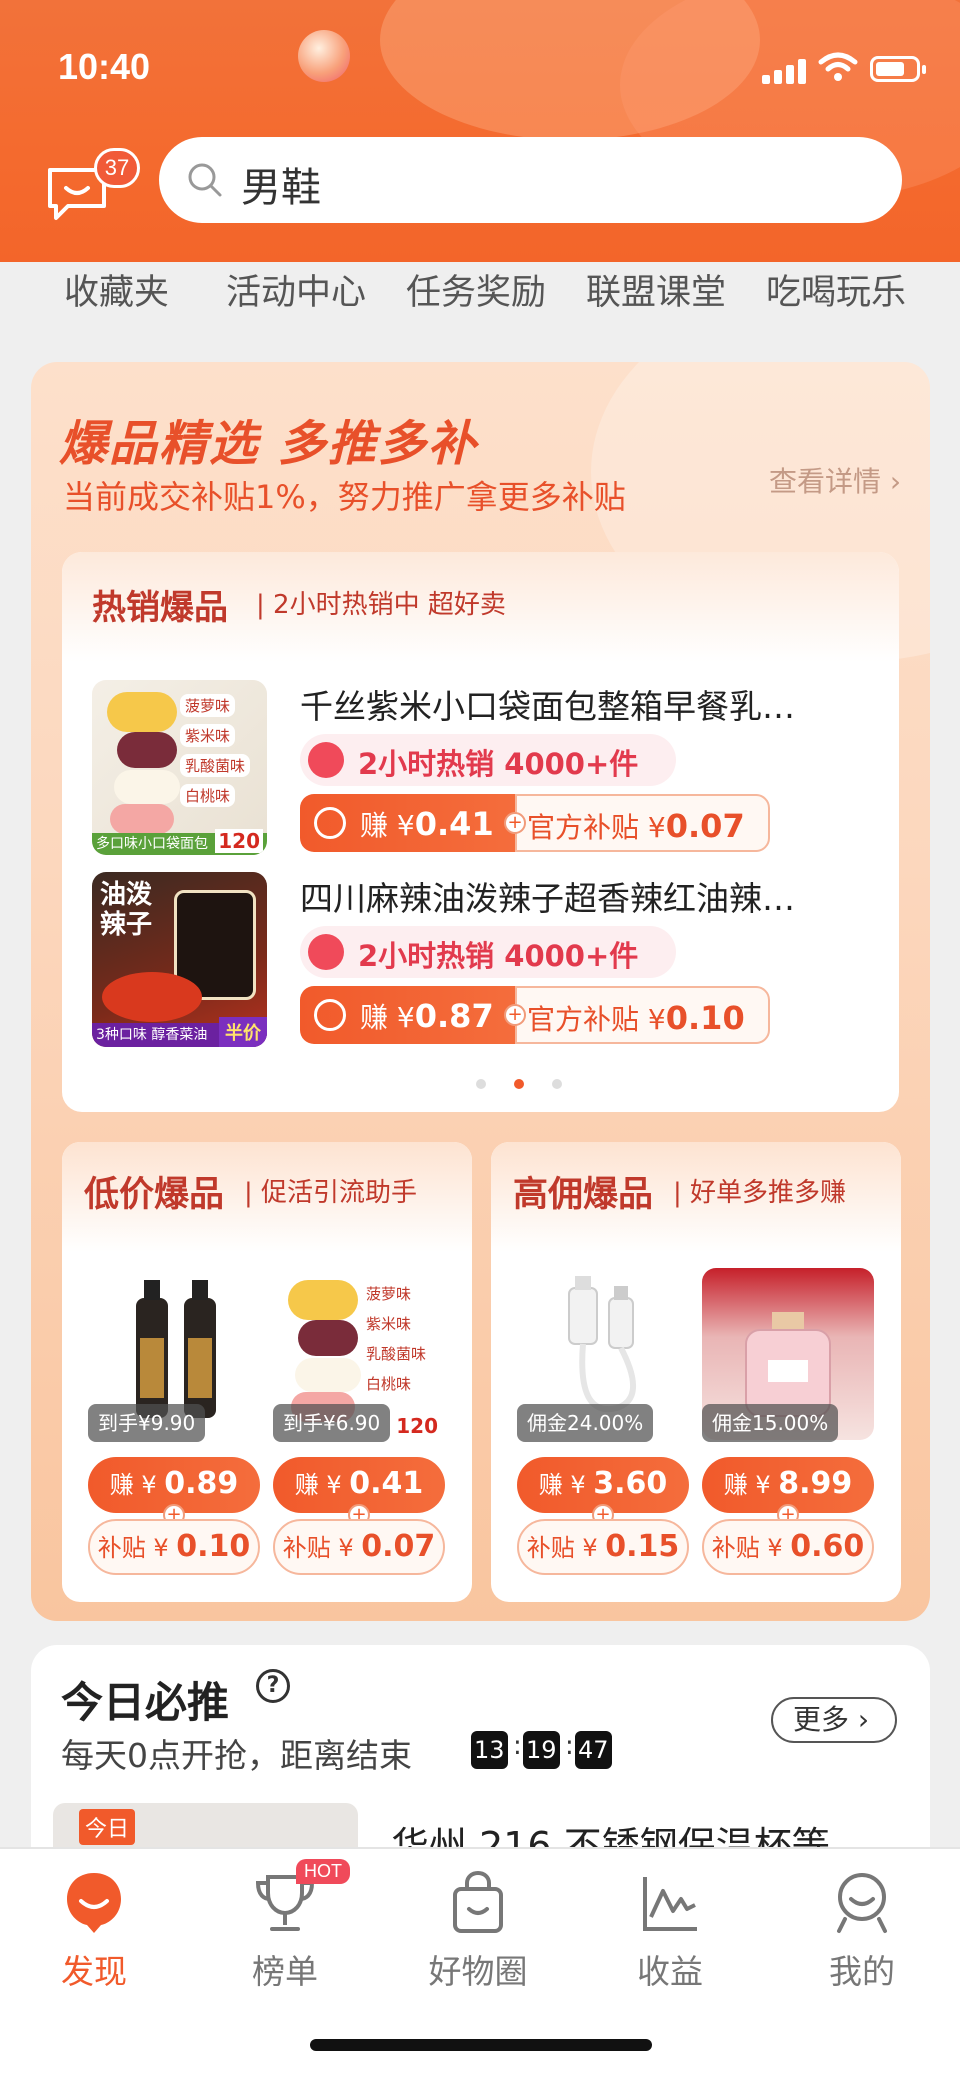 This screenshot has width=960, height=2079. I want to click on earn-value: 0.41, so click(454, 824).